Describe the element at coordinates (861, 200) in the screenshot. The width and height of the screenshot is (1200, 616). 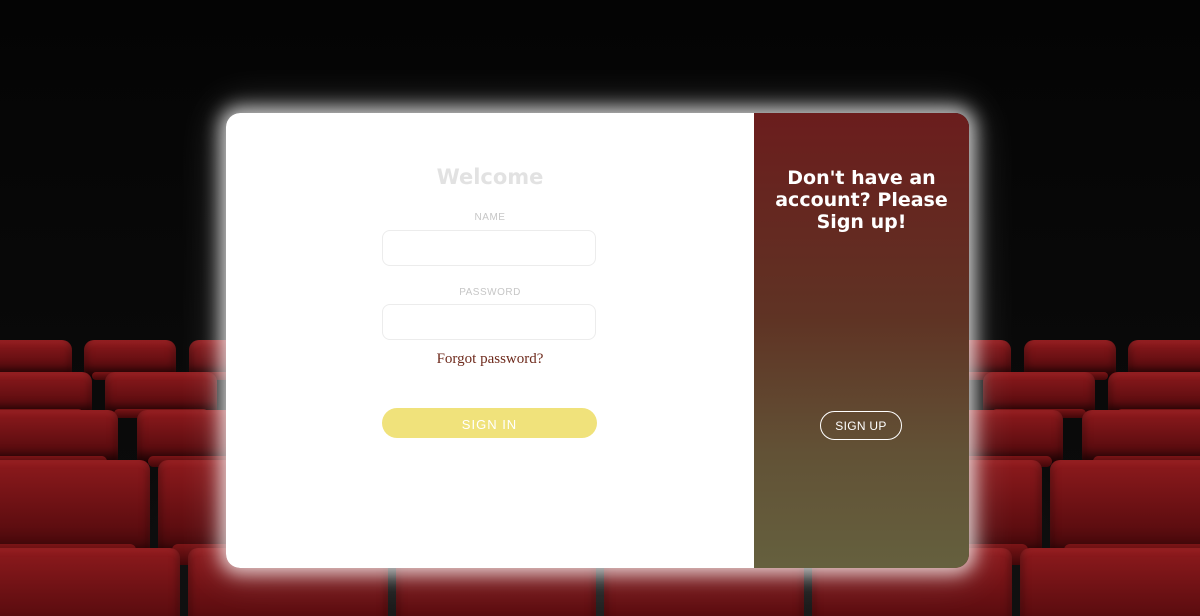
I see `signup-prompt-title: Don't have an account? Please Sign up!` at that location.